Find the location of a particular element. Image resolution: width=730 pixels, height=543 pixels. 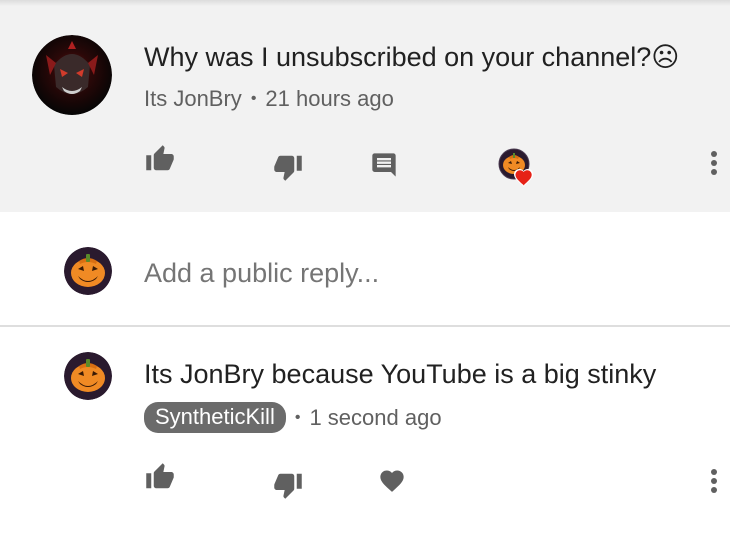

reply-meta: SyntheticKill • 1 second ago is located at coordinates (293, 417).